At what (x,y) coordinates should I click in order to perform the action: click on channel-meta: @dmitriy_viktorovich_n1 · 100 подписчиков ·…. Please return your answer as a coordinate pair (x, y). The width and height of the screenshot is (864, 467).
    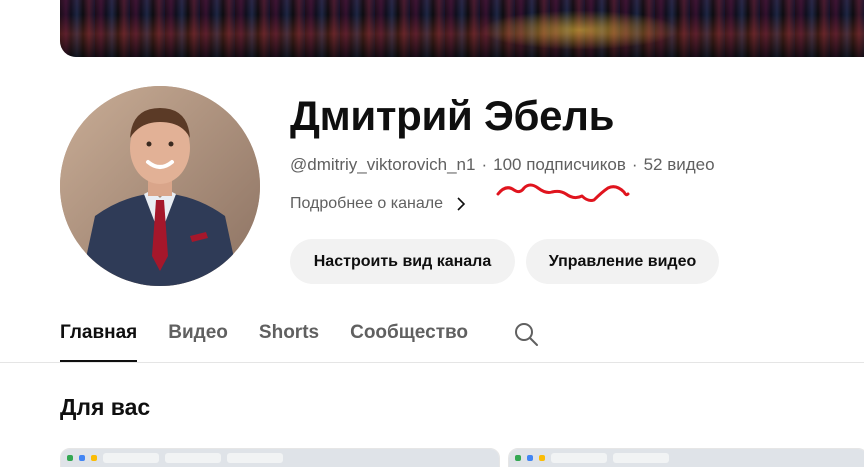
    Looking at the image, I should click on (502, 165).